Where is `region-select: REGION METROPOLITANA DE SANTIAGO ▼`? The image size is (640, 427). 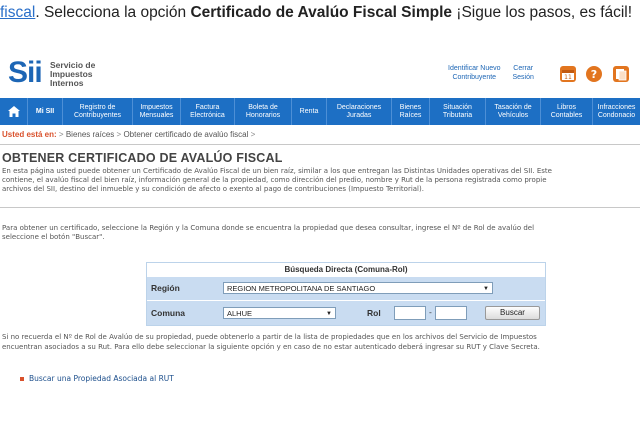
region-select: REGION METROPOLITANA DE SANTIAGO ▼ is located at coordinates (358, 288).